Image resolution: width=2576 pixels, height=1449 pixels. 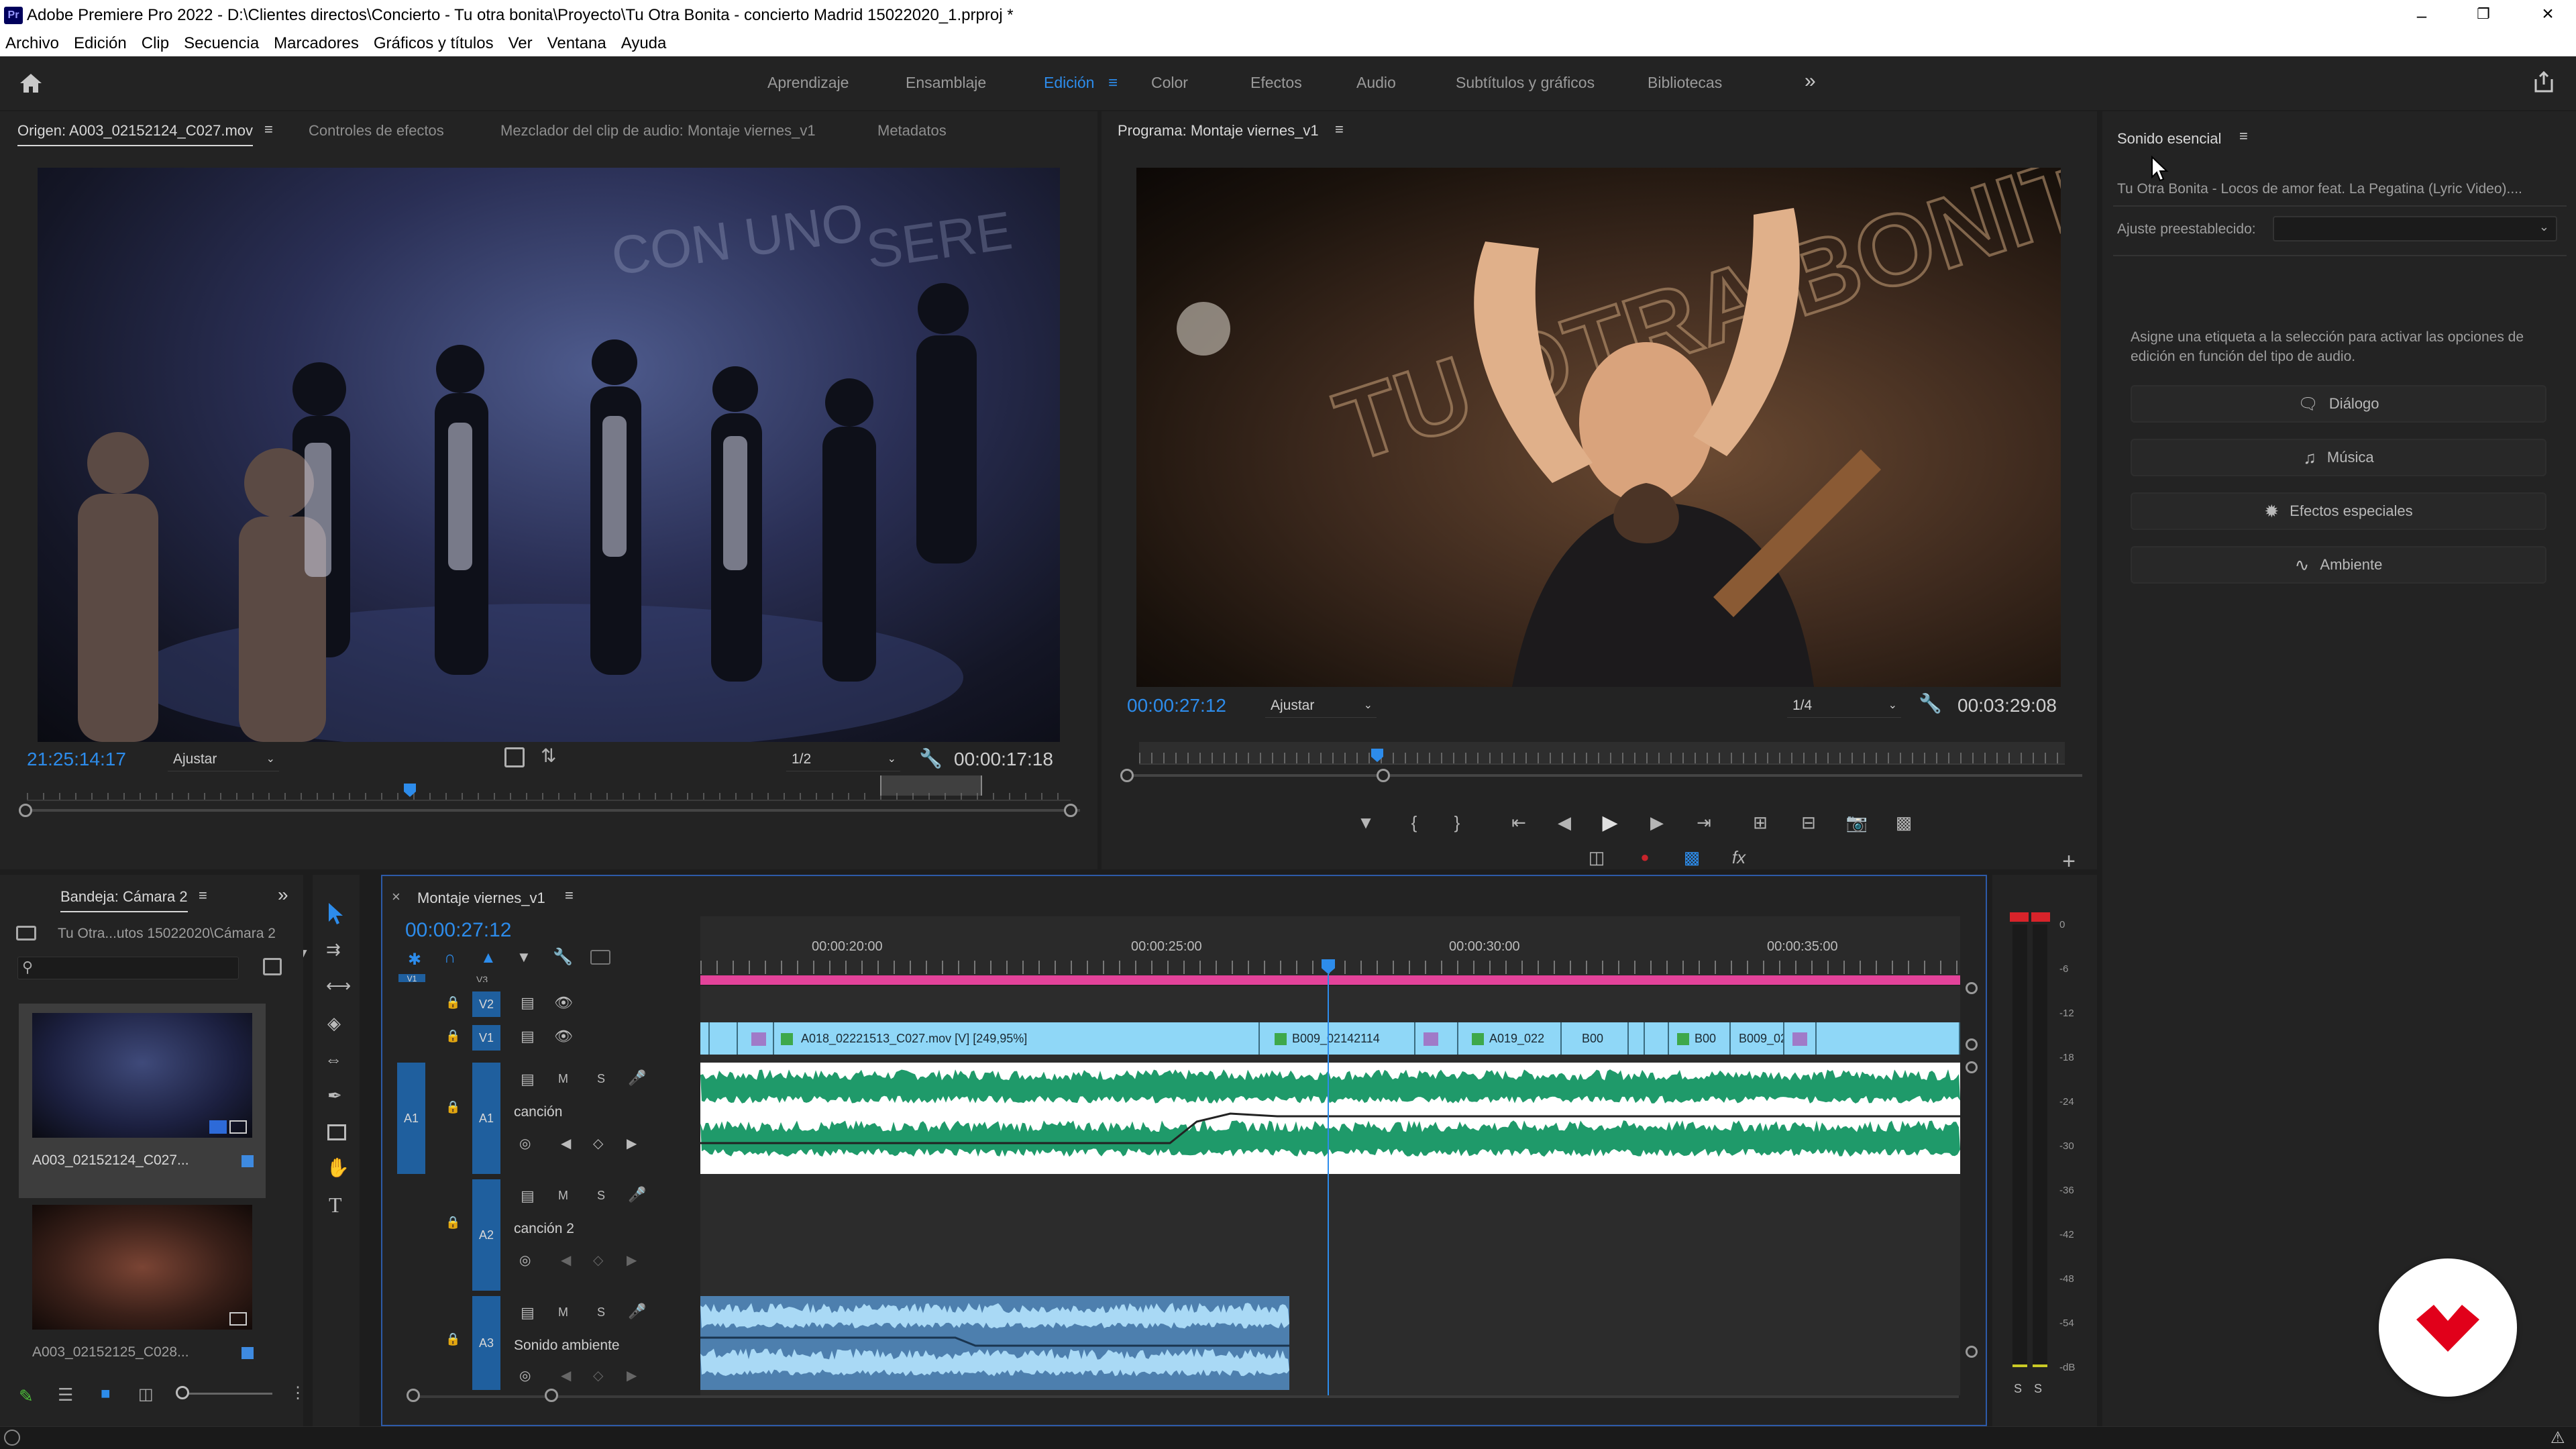 I want to click on selection-tool-icon, so click(x=335, y=914).